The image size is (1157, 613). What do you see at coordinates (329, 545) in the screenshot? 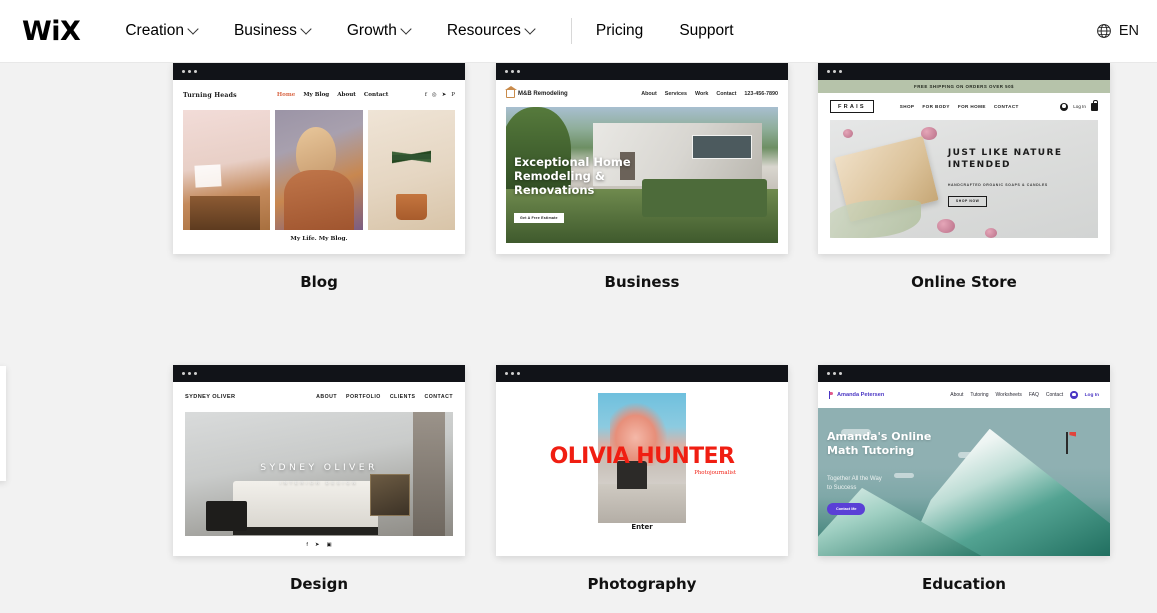
I see `instagram-icon: ▣` at bounding box center [329, 545].